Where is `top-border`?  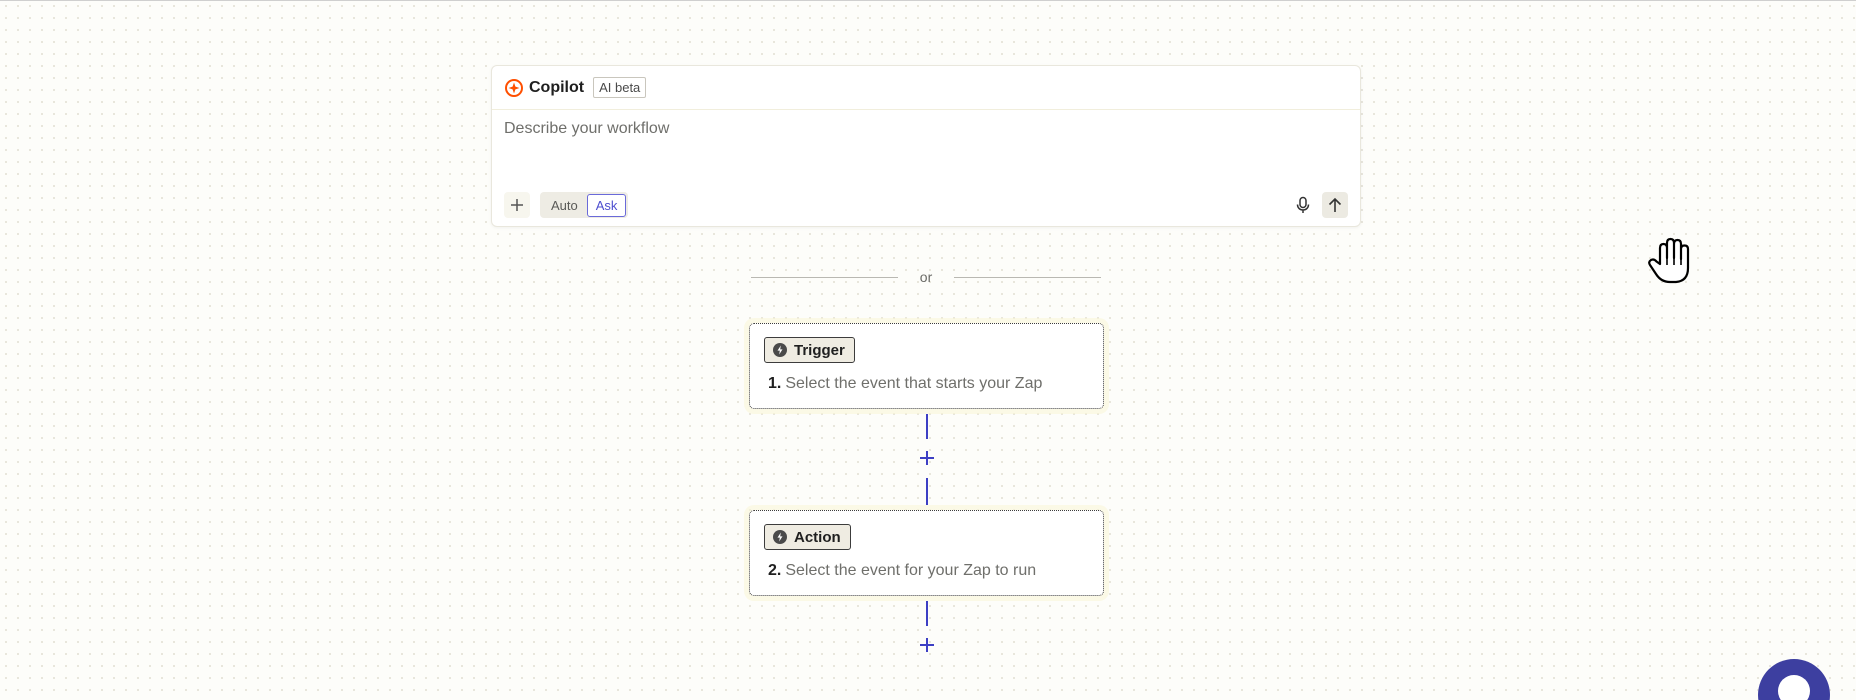 top-border is located at coordinates (928, 0).